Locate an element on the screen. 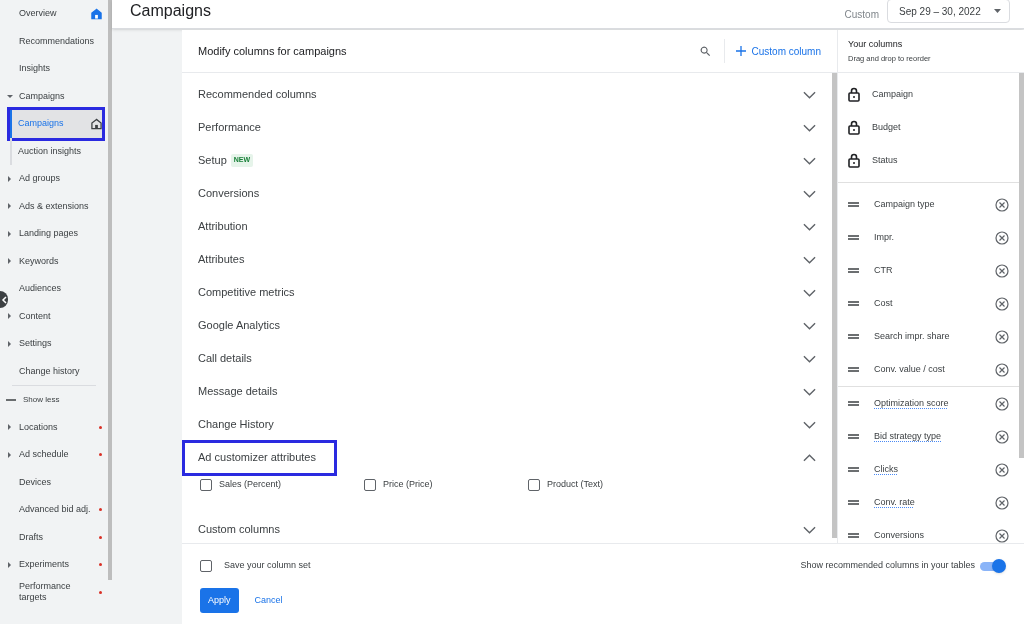  sidebar-item: Recommendations is located at coordinates (54, 41).